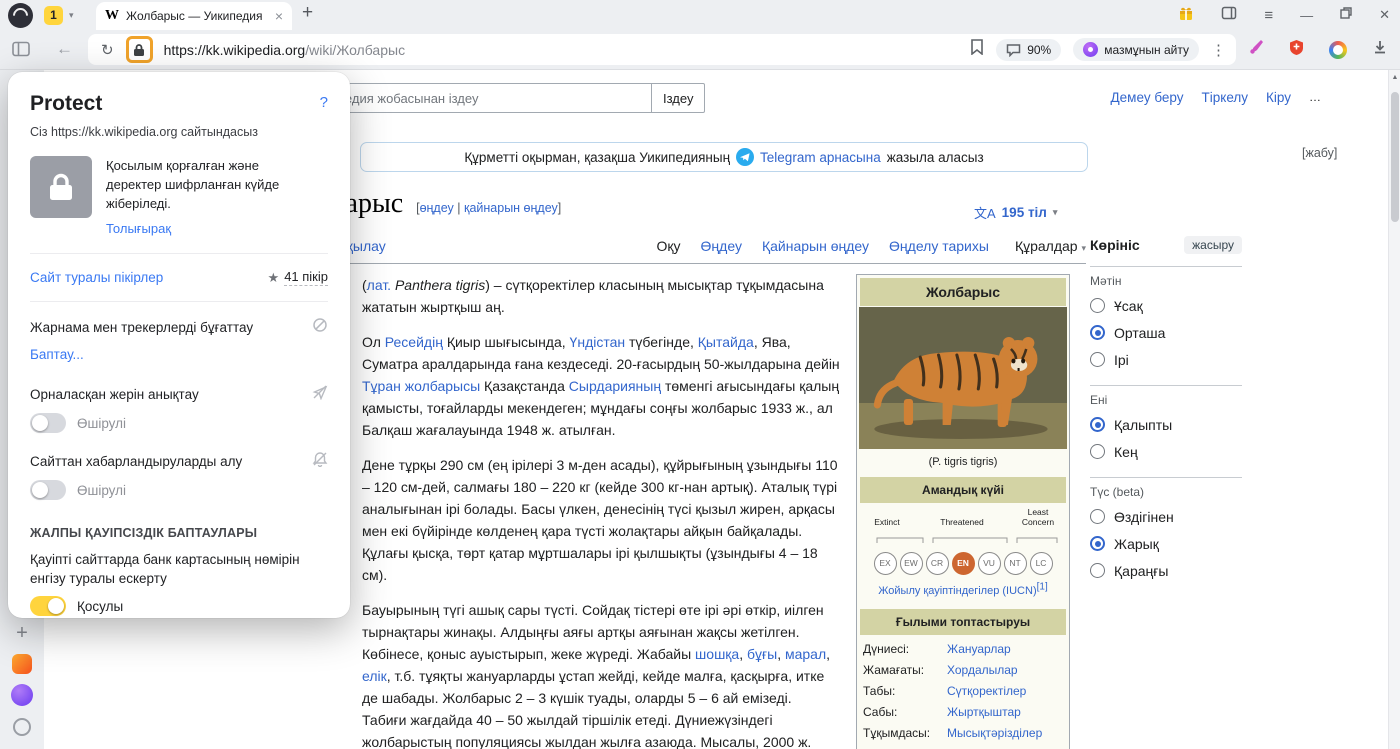  Describe the element at coordinates (48, 490) in the screenshot. I see `notifications-toggle` at that location.